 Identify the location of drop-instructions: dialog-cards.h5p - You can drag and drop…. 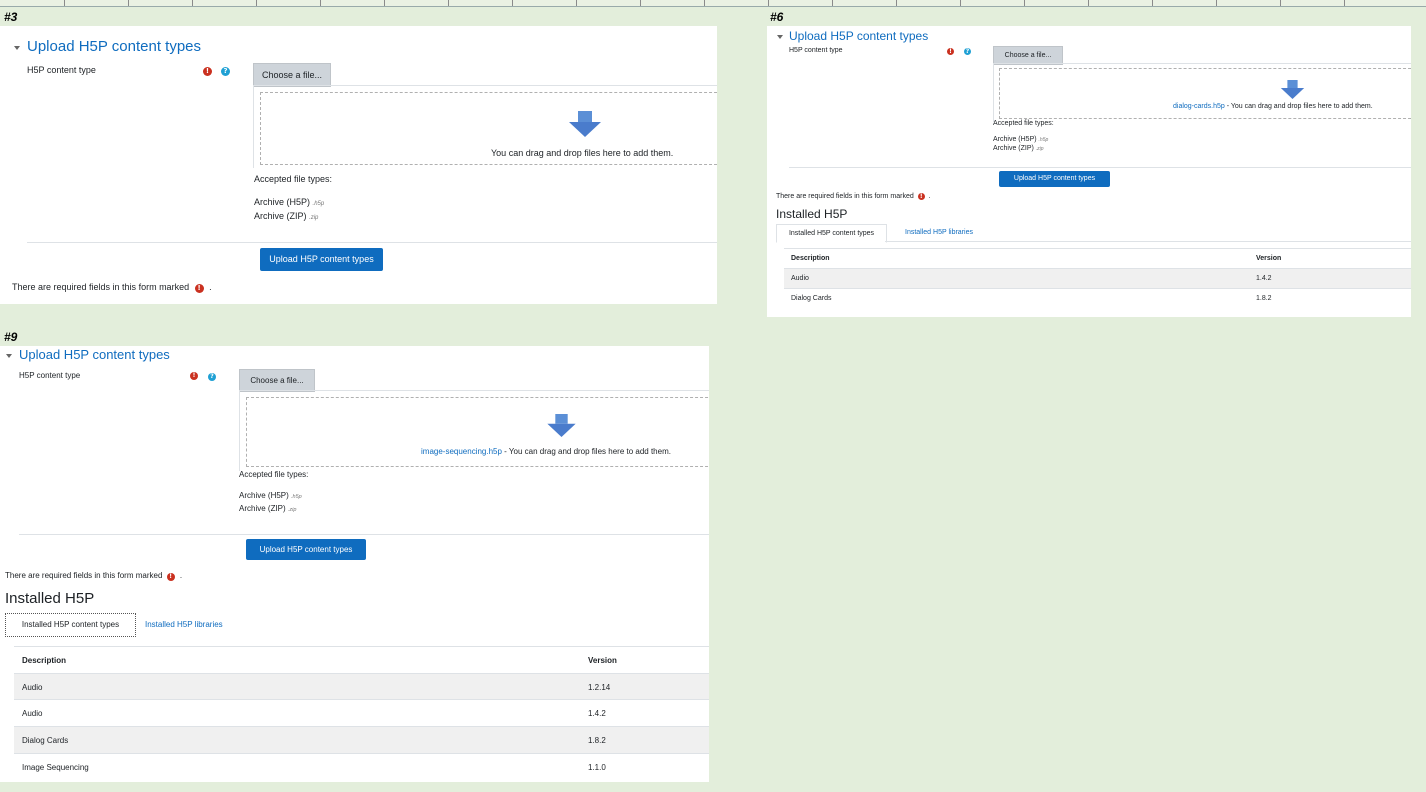
(1273, 106).